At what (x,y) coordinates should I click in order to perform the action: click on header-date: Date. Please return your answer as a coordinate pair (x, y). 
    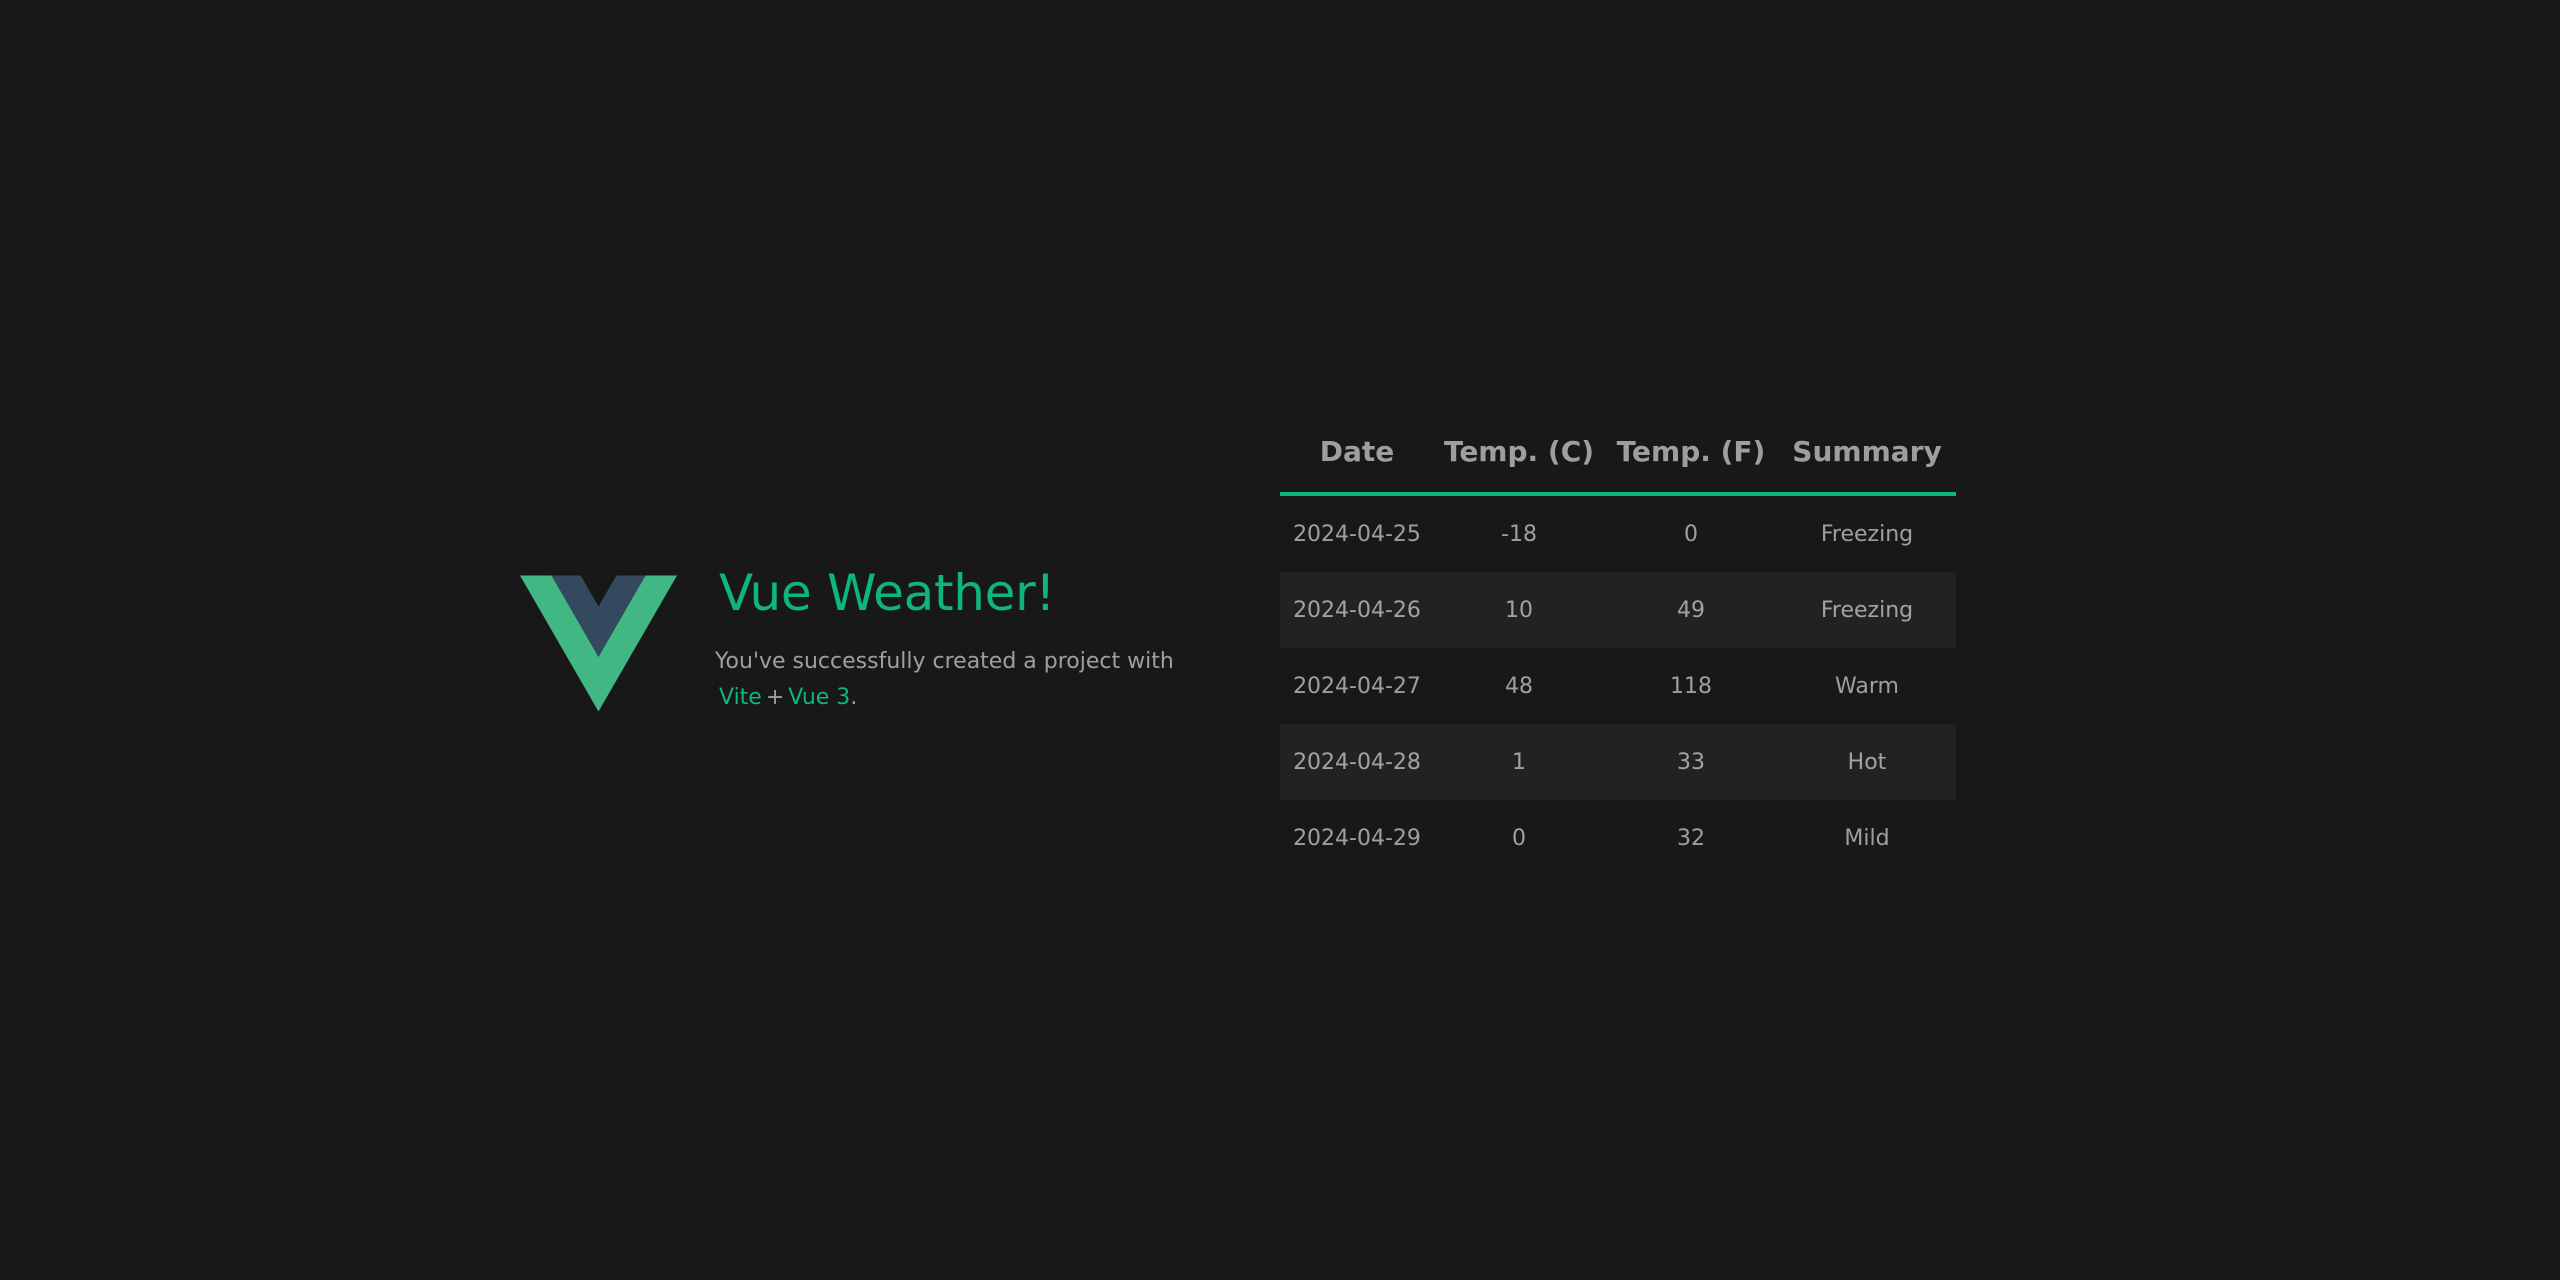
    Looking at the image, I should click on (1357, 453).